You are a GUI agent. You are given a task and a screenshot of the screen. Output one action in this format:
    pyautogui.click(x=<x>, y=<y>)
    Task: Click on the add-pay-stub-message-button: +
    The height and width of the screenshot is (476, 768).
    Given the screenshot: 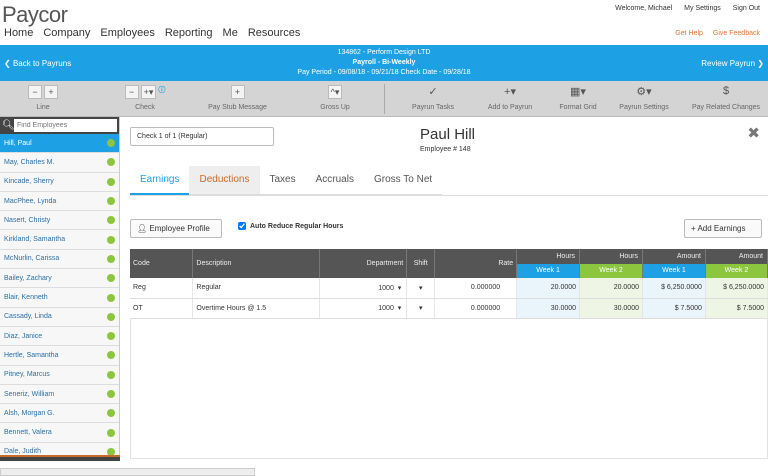 What is the action you would take?
    pyautogui.click(x=237, y=92)
    